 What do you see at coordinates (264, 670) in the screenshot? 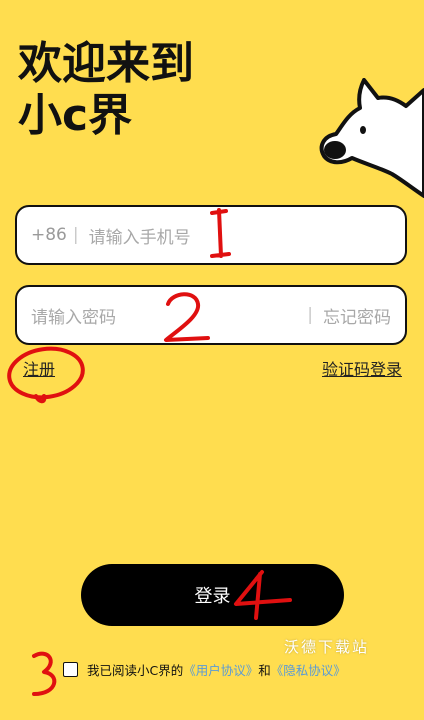
I see `agreement-and: 和` at bounding box center [264, 670].